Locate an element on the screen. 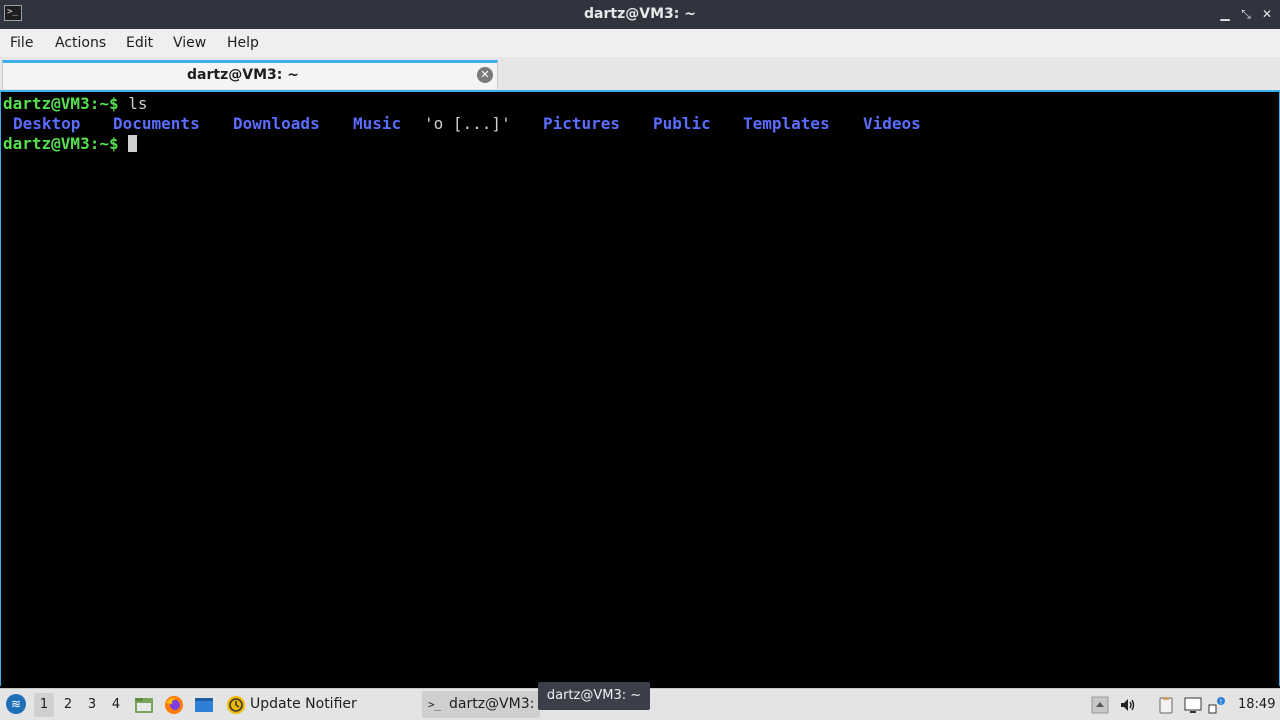 The height and width of the screenshot is (720, 1280). listing-entry: Documents is located at coordinates (156, 123).